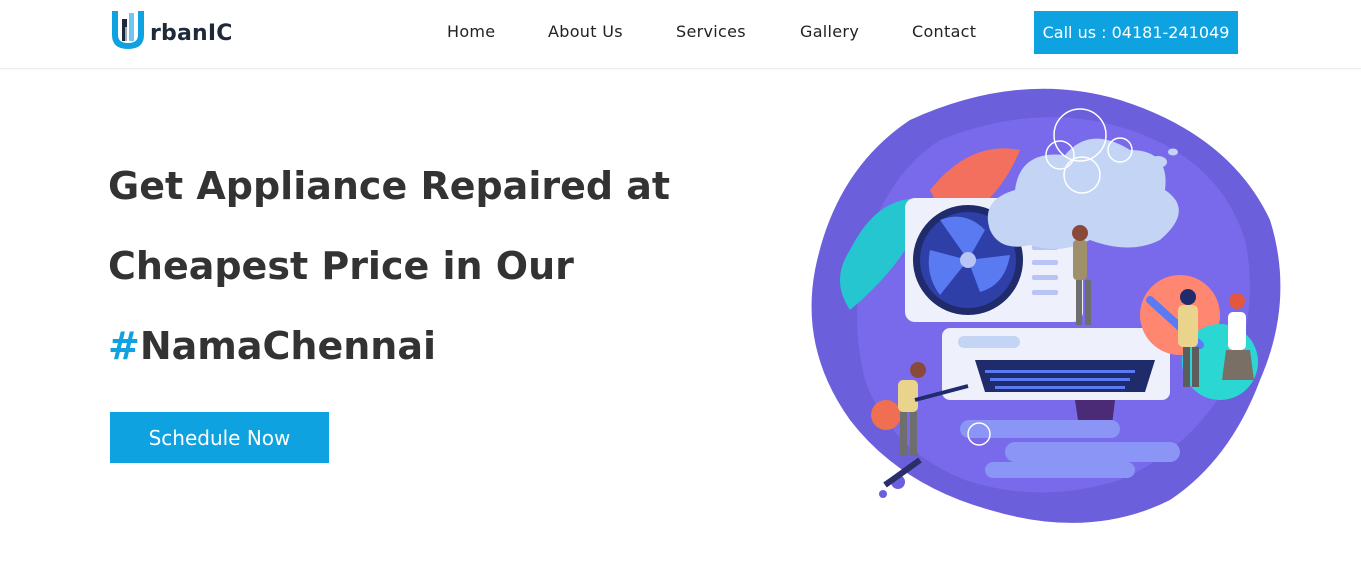 The image size is (1361, 578). Describe the element at coordinates (829, 31) in the screenshot. I see `nav-gallery: Gallery` at that location.